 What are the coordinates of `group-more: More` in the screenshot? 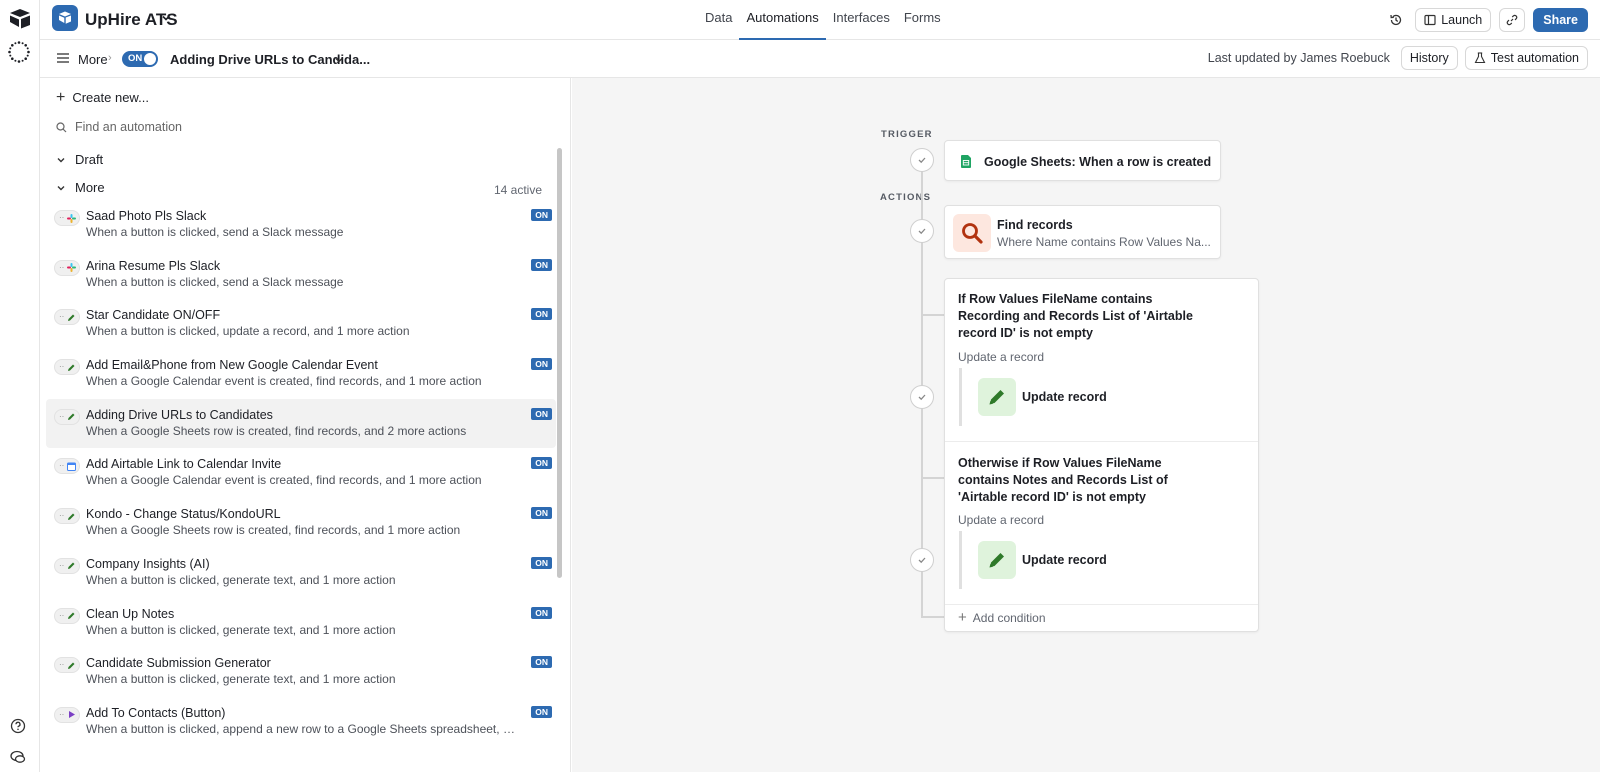 It's located at (80, 187).